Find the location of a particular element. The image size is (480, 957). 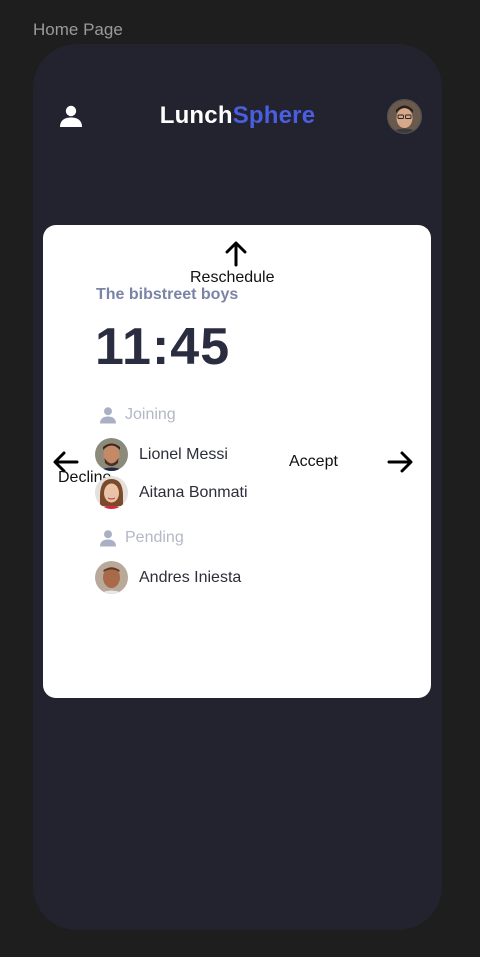

lunch-time: 11:45 is located at coordinates (163, 347).